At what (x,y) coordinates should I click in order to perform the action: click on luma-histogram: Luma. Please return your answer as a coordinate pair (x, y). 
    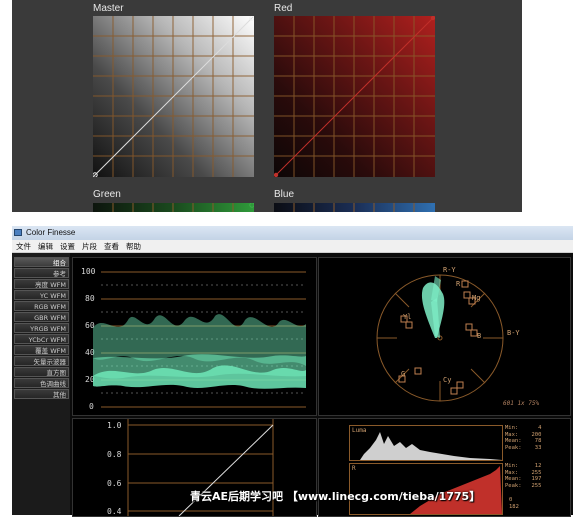
    Looking at the image, I should click on (426, 443).